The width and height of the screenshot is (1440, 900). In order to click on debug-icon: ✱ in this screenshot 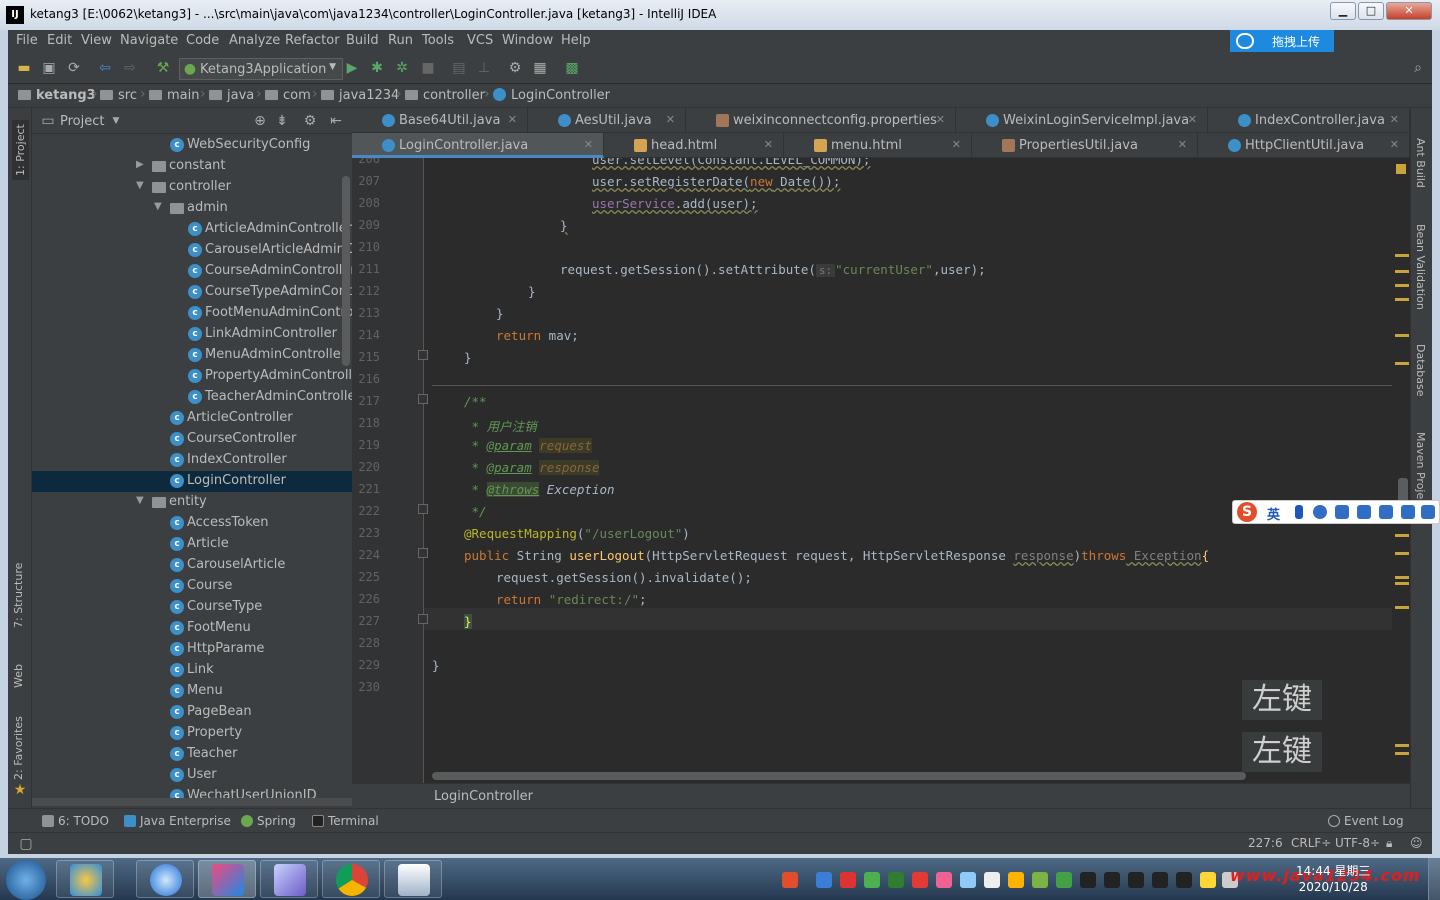, I will do `click(377, 68)`.